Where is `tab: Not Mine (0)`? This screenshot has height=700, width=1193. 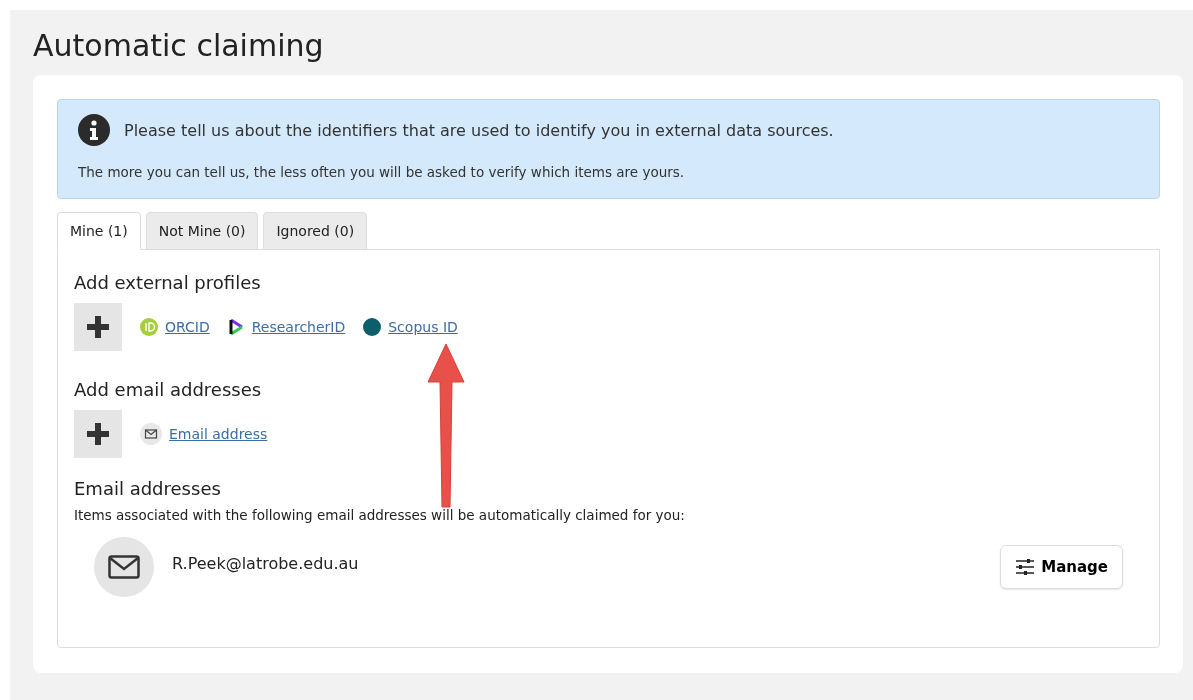
tab: Not Mine (0) is located at coordinates (202, 231).